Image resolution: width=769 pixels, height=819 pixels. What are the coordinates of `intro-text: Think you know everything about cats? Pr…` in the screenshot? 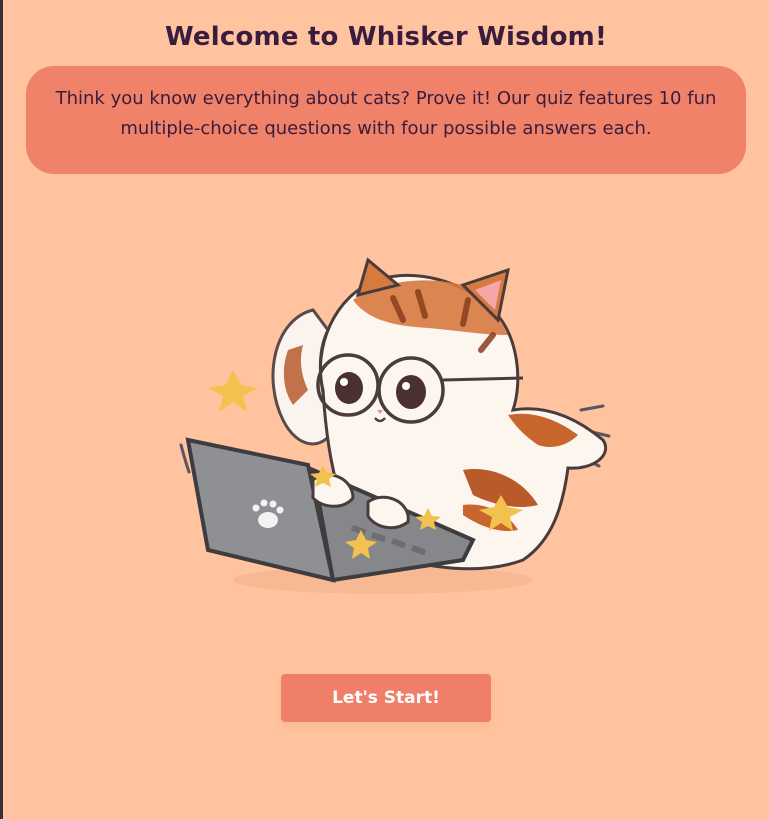 It's located at (386, 113).